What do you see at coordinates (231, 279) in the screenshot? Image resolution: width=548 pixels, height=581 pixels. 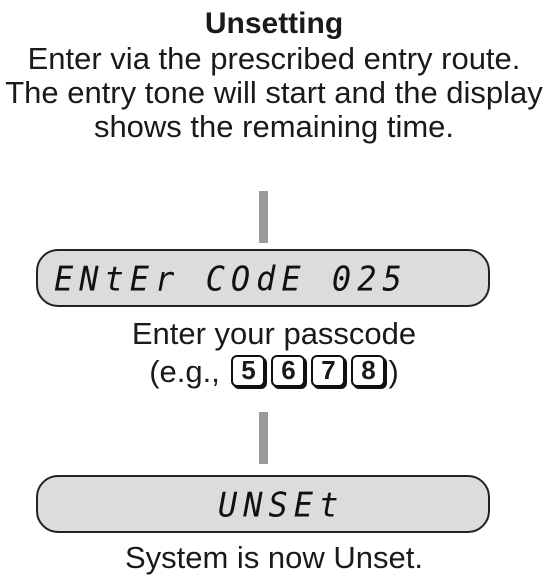 I see `lcd-text-enter-code: ENtEr COdE 025` at bounding box center [231, 279].